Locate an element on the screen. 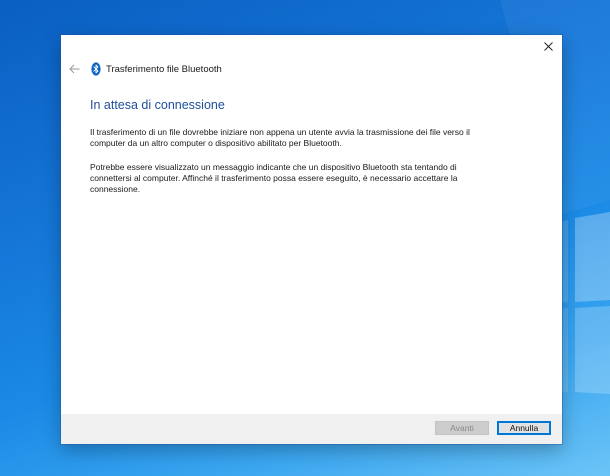 The height and width of the screenshot is (476, 610). next-button: Avanti is located at coordinates (462, 428).